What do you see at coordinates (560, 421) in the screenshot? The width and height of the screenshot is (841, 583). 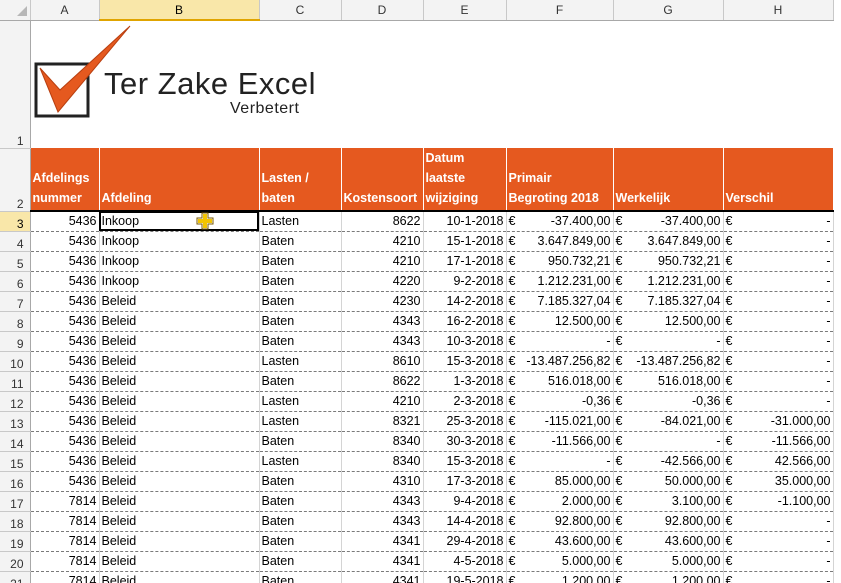 I see `begroting-cell: € -115.021,00` at bounding box center [560, 421].